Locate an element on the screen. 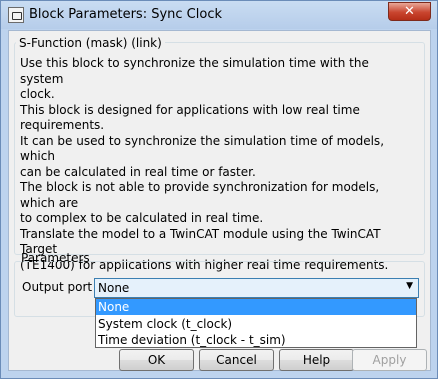 The width and height of the screenshot is (438, 379). output-port-label: Output port is located at coordinates (57, 287).